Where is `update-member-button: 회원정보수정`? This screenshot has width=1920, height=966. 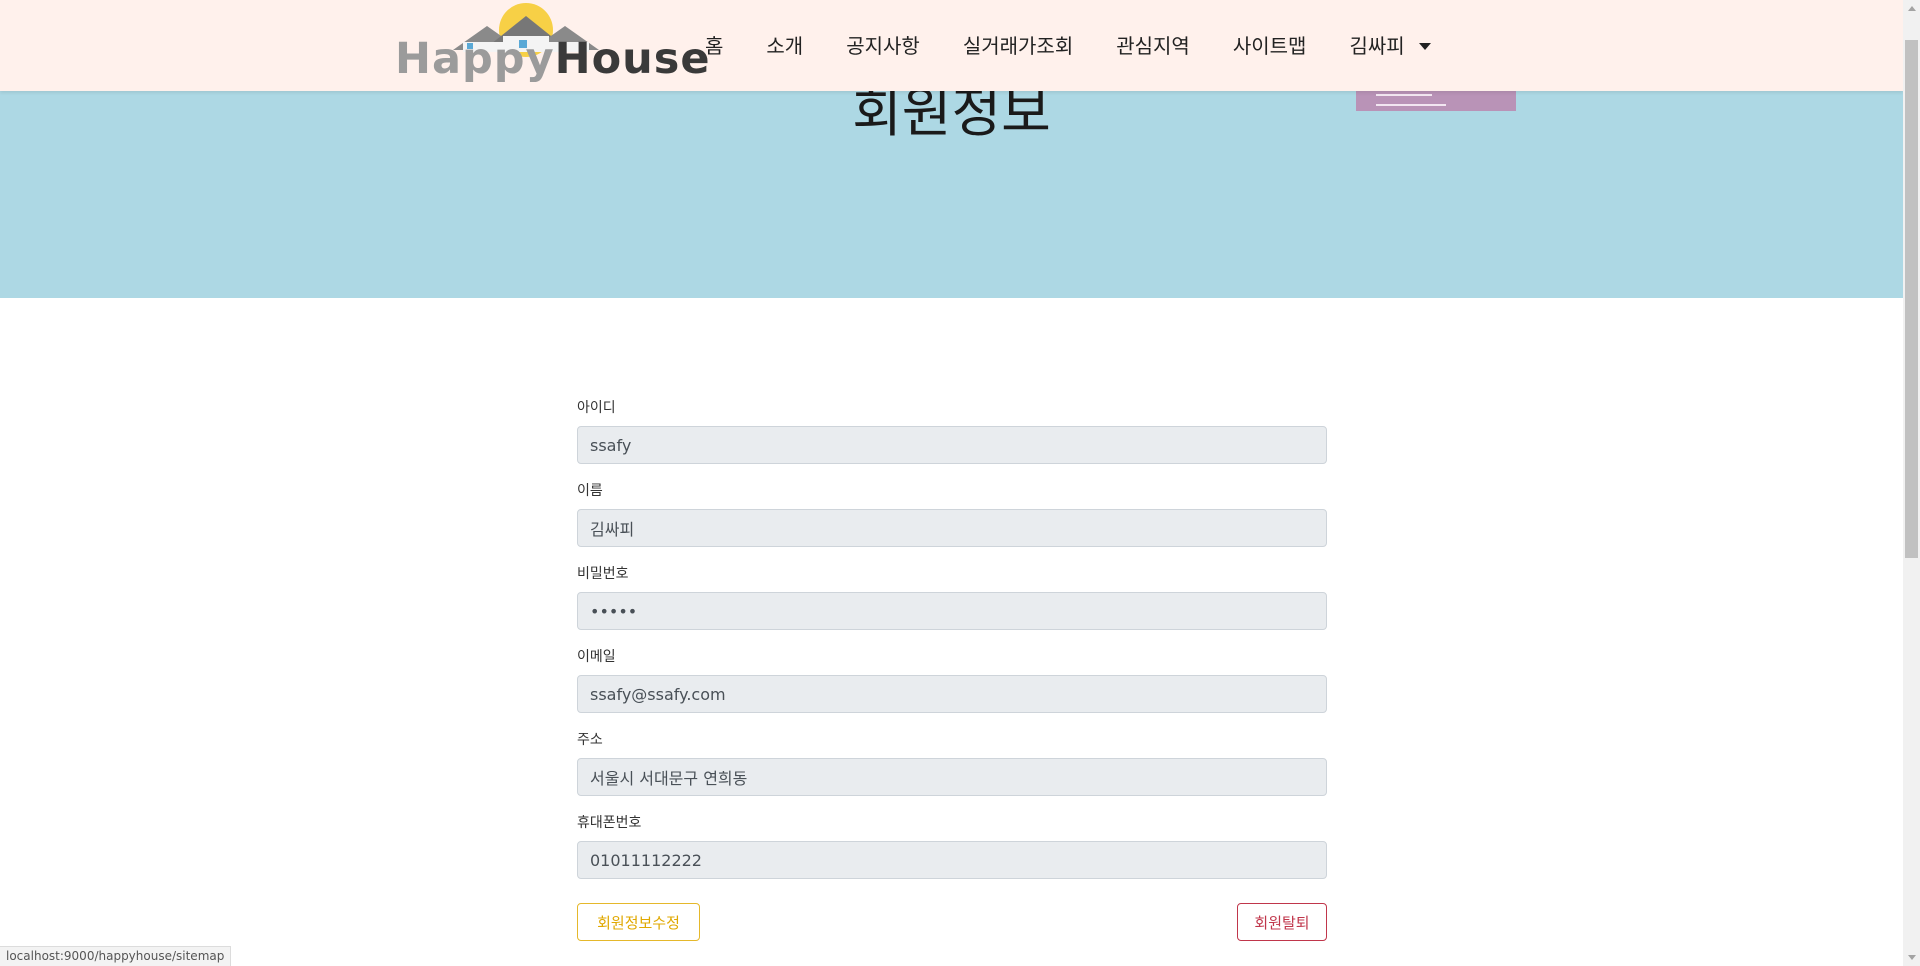 update-member-button: 회원정보수정 is located at coordinates (638, 922).